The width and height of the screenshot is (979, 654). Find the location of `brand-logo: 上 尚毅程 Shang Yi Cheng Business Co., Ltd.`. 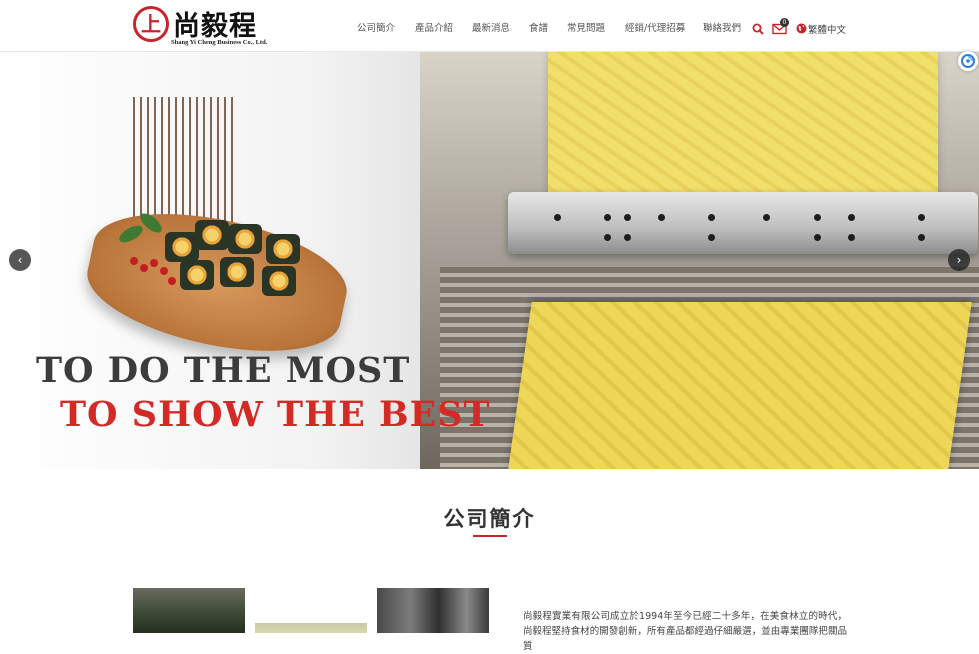

brand-logo: 上 尚毅程 Shang Yi Cheng Business Co., Ltd. is located at coordinates (201, 26).